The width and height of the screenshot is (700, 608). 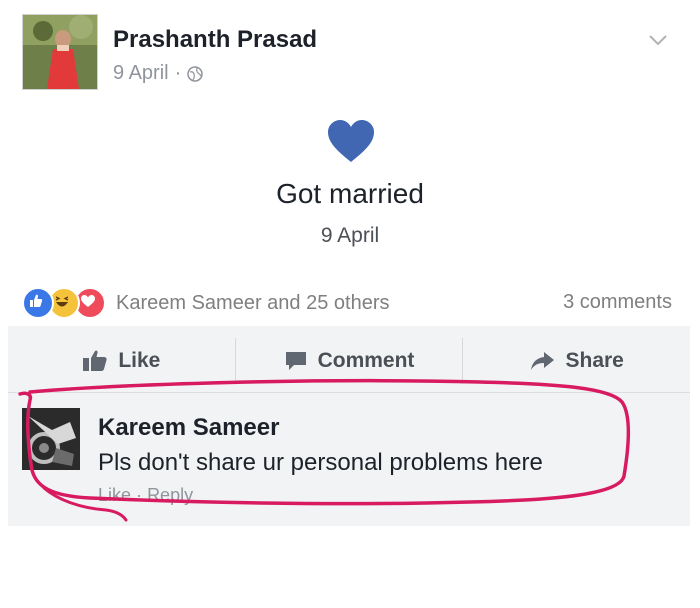 I want to click on comment-label: Comment, so click(x=366, y=360).